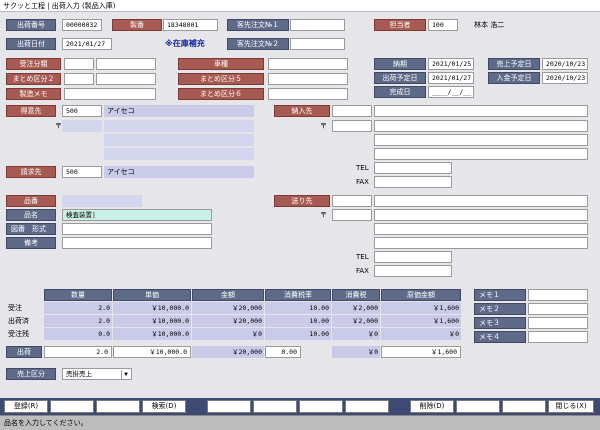 This screenshot has width=600, height=430. What do you see at coordinates (283, 352) in the screenshot?
I see `ship-tax-rate-field: 0.00` at bounding box center [283, 352].